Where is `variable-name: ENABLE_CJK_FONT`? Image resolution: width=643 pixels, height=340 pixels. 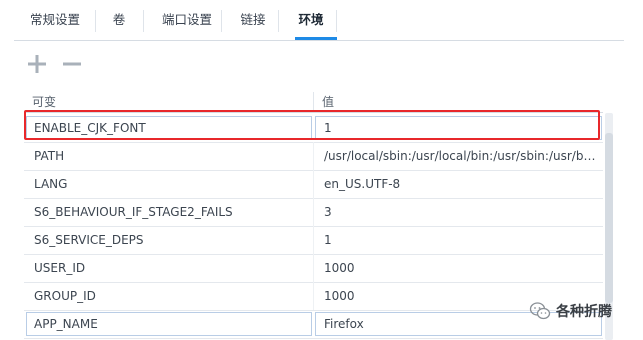
variable-name: ENABLE_CJK_FONT is located at coordinates (90, 128).